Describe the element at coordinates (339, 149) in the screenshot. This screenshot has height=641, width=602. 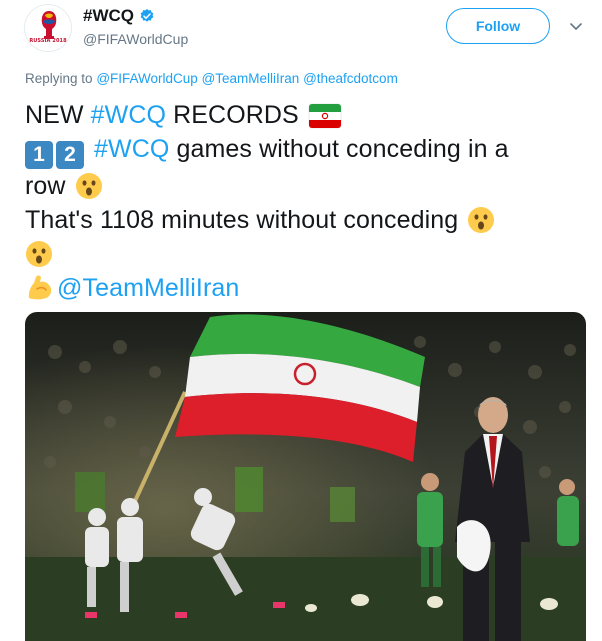
I see `tweet-text-games: games without conceding in a` at that location.